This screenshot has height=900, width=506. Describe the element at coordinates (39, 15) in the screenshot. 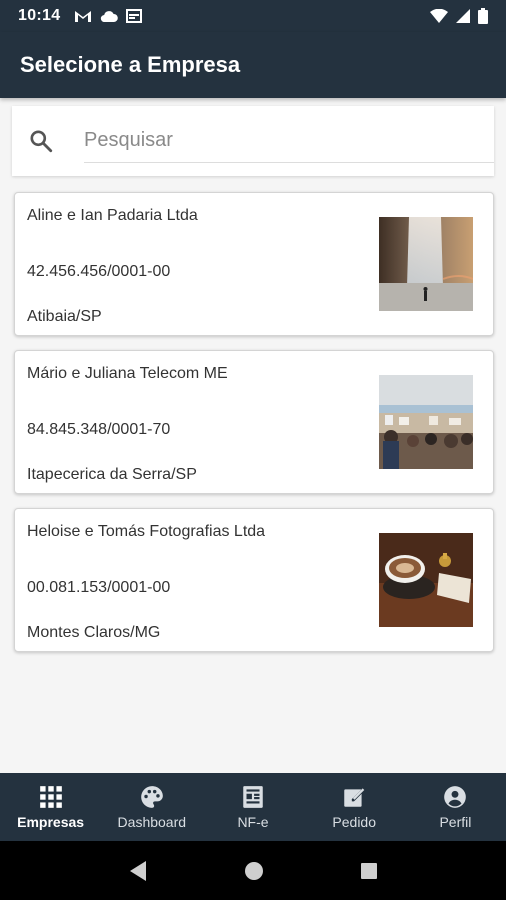

I see `status-time: 10:14` at that location.